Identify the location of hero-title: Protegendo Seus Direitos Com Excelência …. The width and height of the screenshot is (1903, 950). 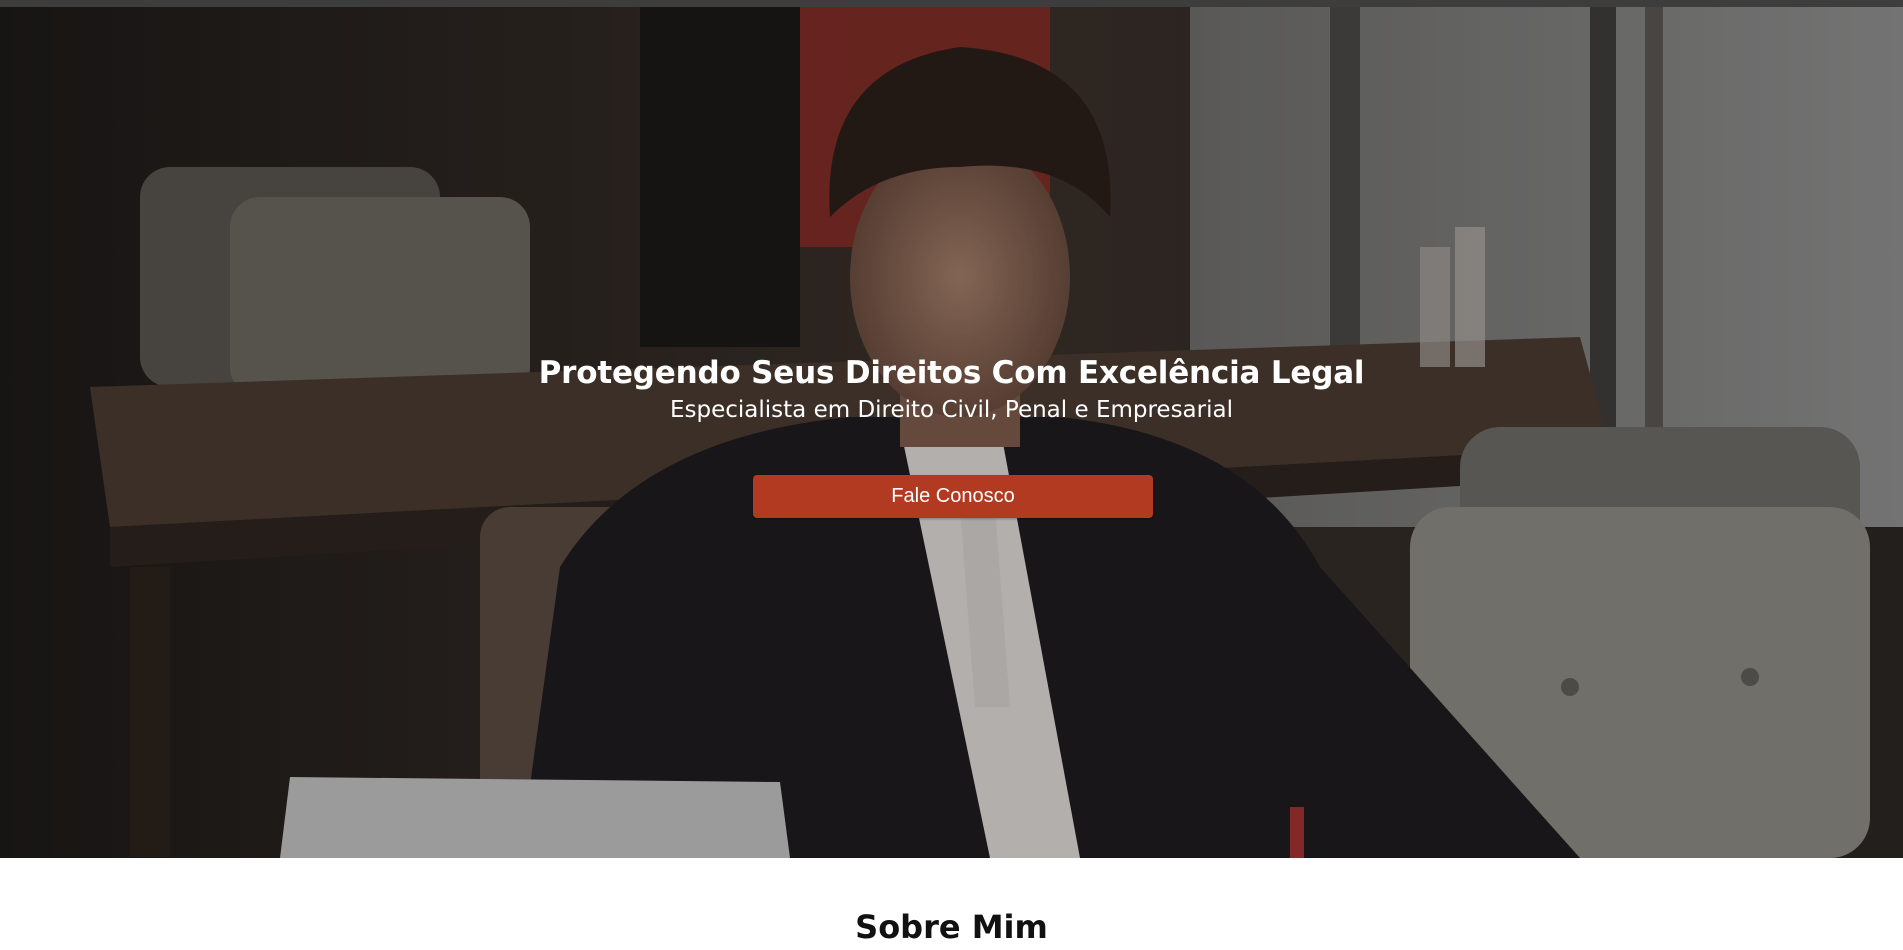
(951, 373).